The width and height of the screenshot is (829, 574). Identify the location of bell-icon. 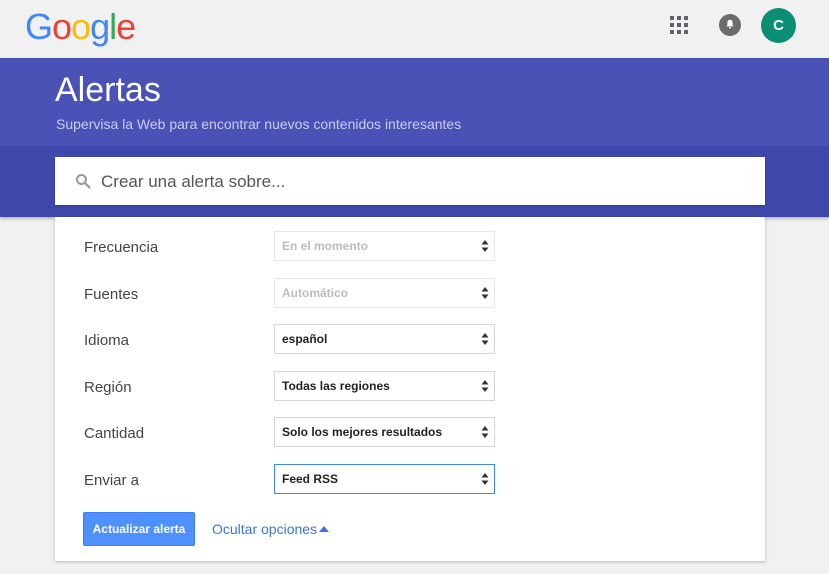
(730, 25).